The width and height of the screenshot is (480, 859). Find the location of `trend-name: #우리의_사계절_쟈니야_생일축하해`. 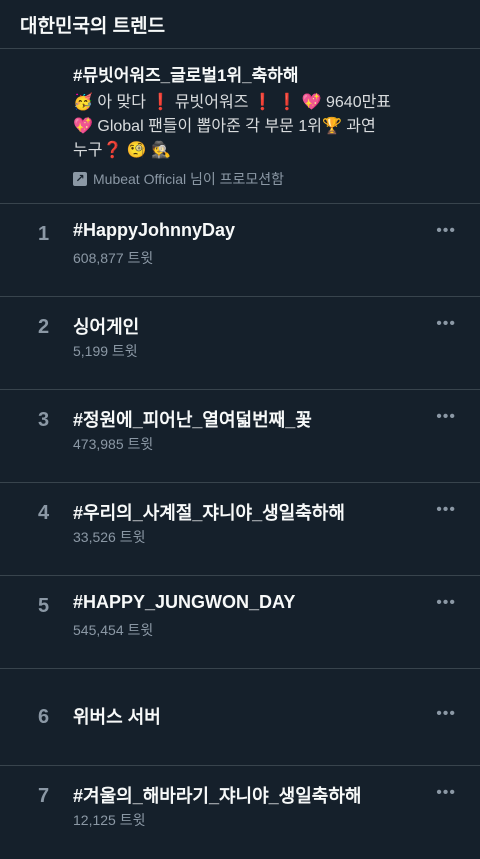

trend-name: #우리의_사계절_쟈니야_생일축하해 is located at coordinates (209, 512).